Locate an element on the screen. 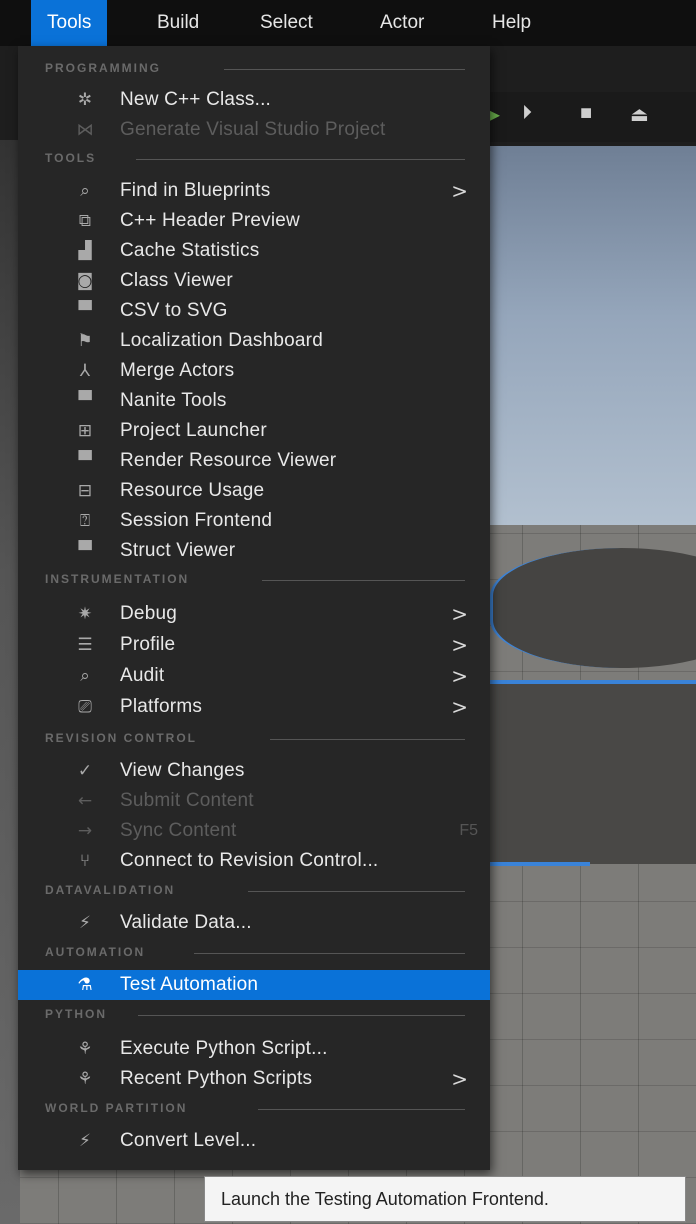 This screenshot has width=696, height=1224. menu-item-label: CSV to SVG is located at coordinates (174, 310).